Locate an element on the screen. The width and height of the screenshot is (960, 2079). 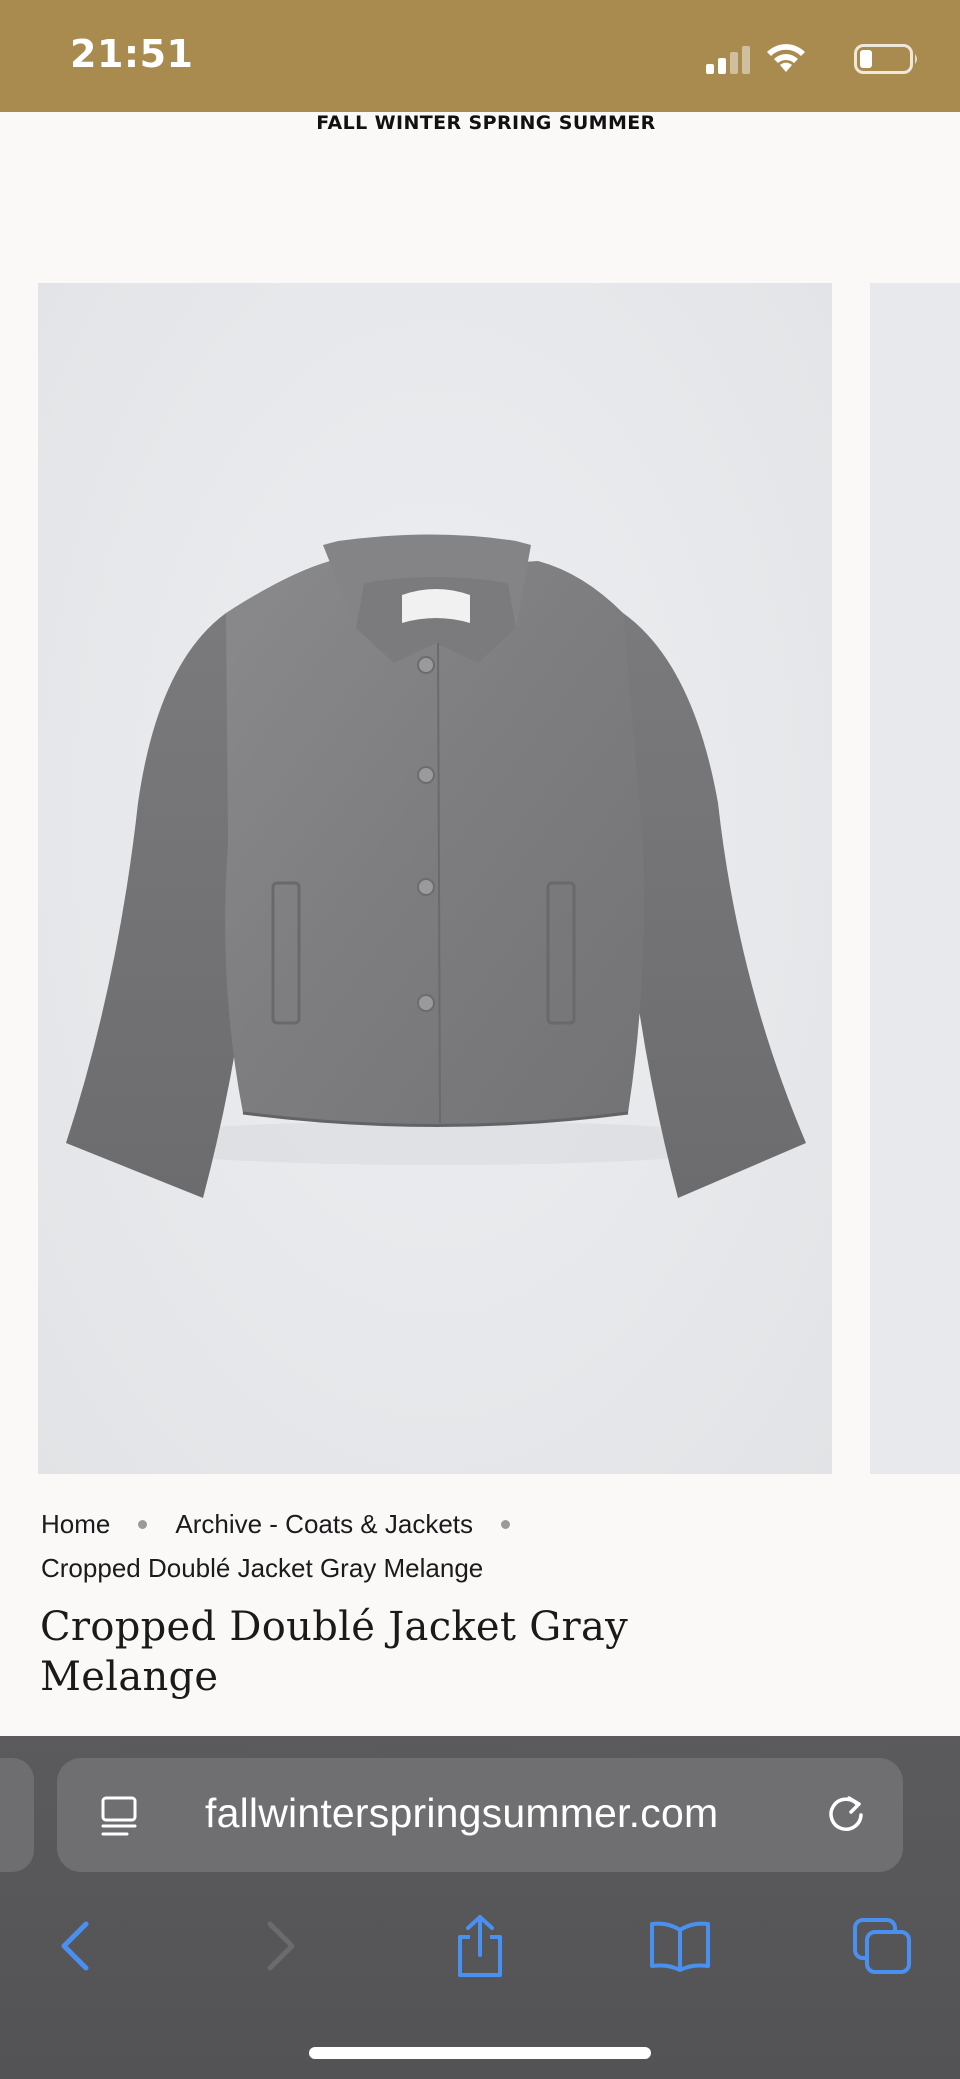
forward-icon is located at coordinates (281, 1946).